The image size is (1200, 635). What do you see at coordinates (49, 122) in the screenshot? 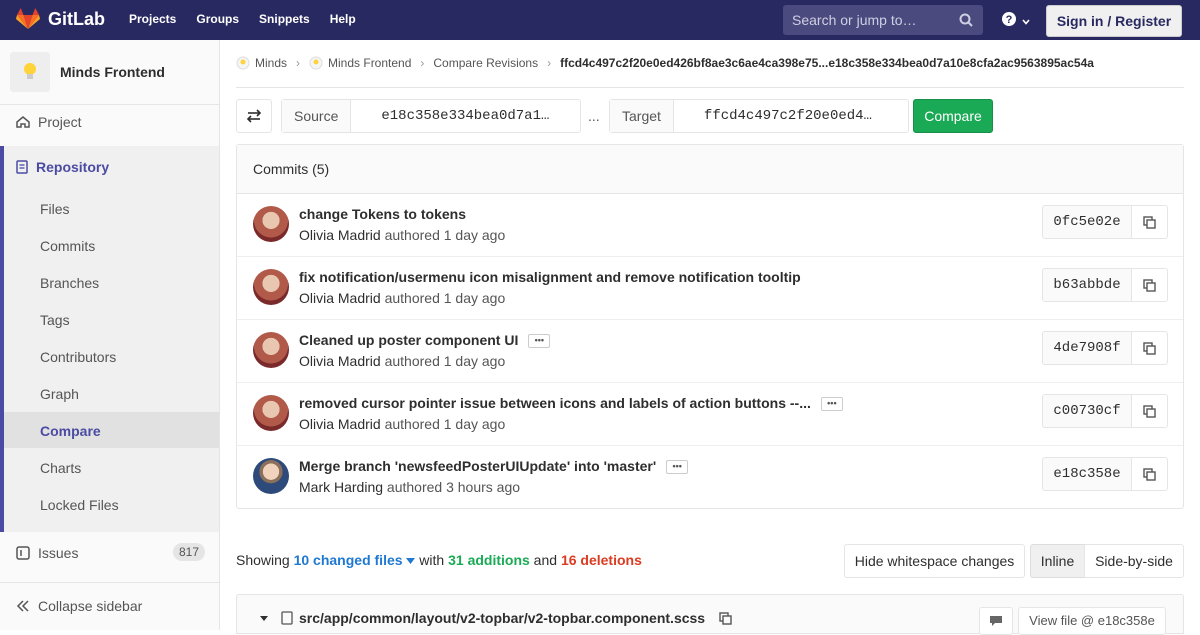
I see `sidebar-item-project: Project` at bounding box center [49, 122].